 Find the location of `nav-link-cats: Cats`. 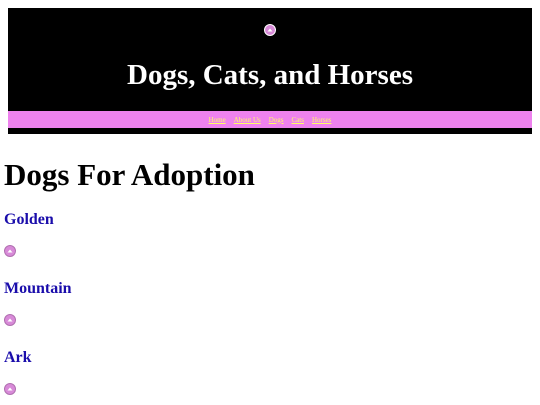

nav-link-cats: Cats is located at coordinates (298, 120).